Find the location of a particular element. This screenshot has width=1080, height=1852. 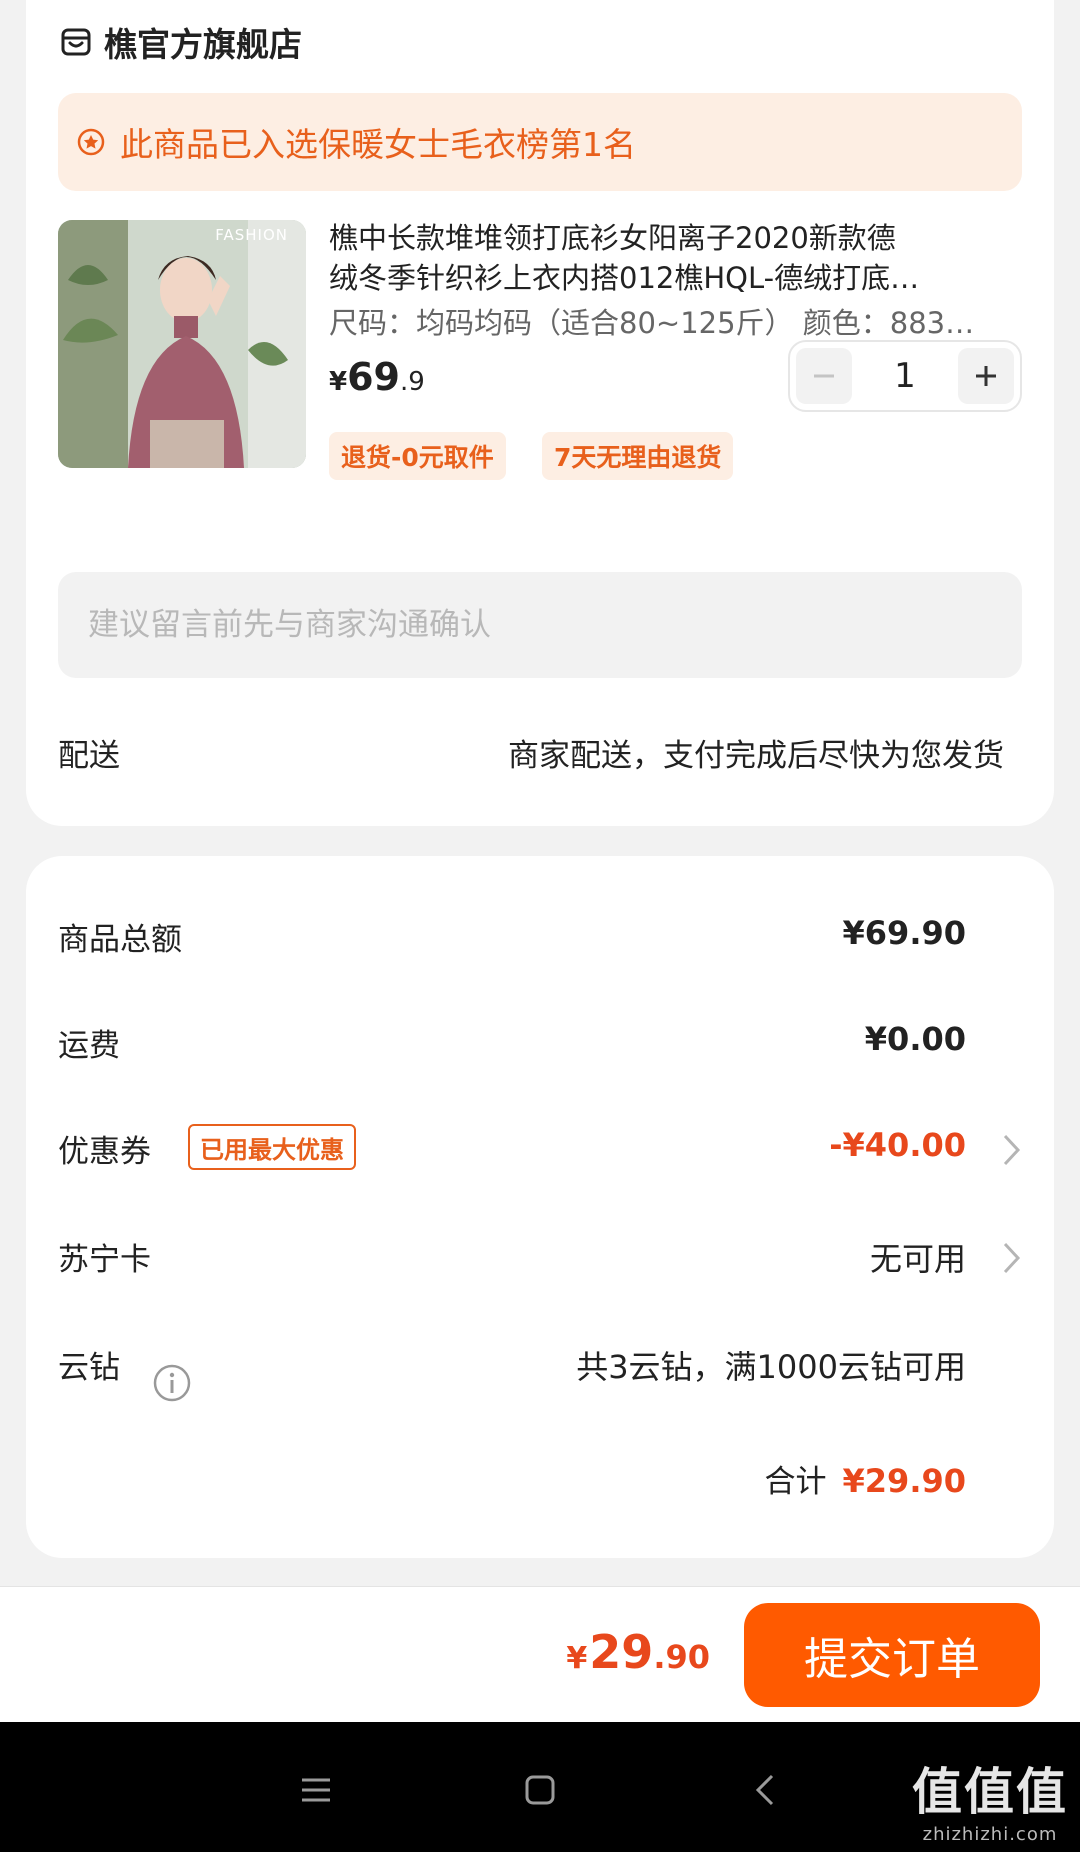

plus-icon is located at coordinates (985, 376).